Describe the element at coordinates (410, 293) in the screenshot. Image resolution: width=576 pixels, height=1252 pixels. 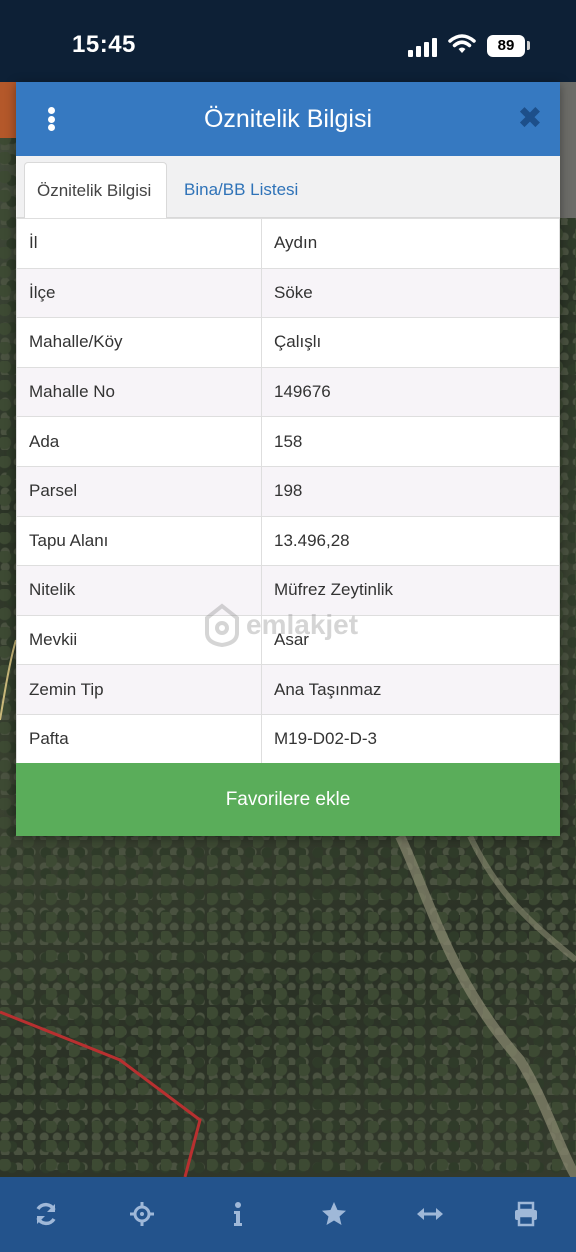
I see `attribute-value: Söke` at that location.